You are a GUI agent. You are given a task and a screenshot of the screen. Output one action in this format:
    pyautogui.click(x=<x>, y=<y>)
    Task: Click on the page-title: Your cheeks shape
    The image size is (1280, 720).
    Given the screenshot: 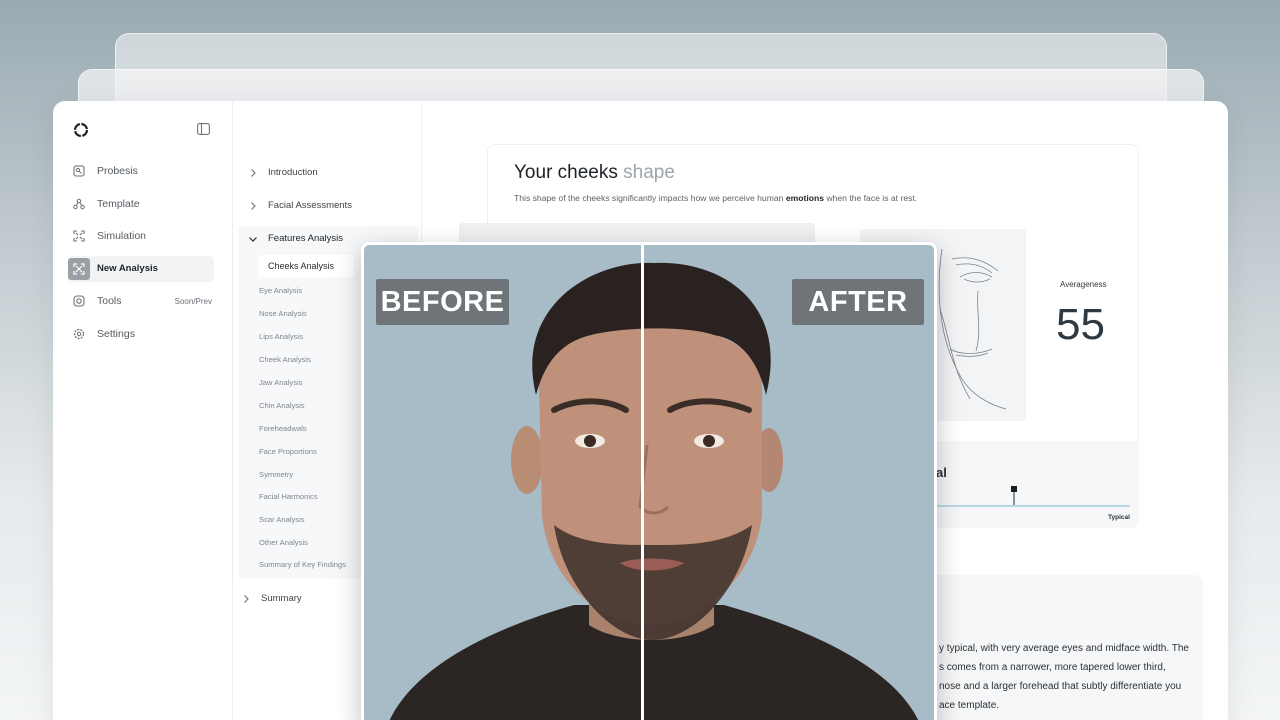 What is the action you would take?
    pyautogui.click(x=594, y=172)
    